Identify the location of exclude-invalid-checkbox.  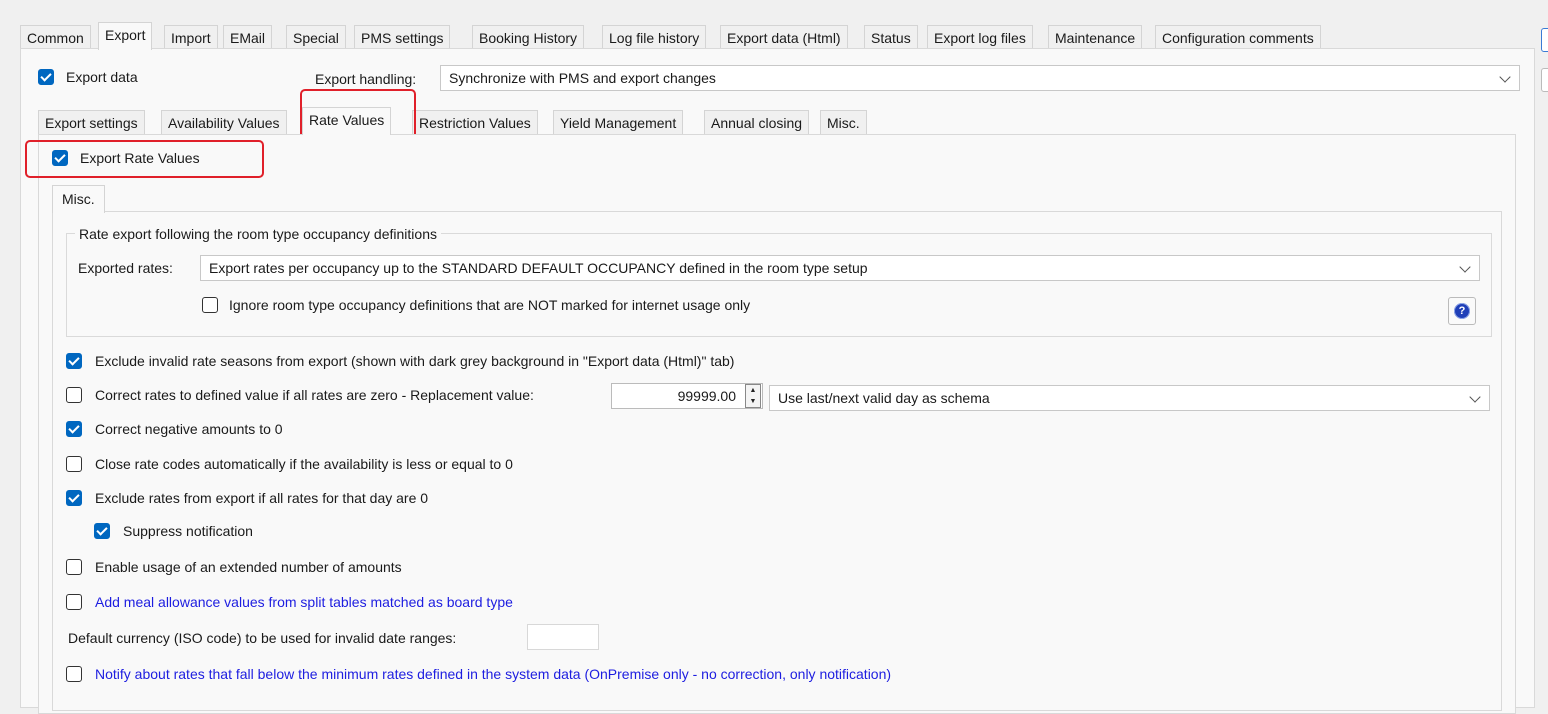
(74, 361).